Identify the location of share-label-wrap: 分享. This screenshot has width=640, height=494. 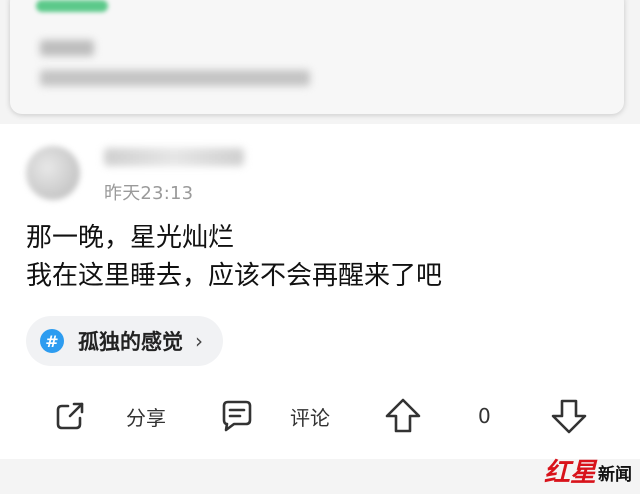
(146, 416).